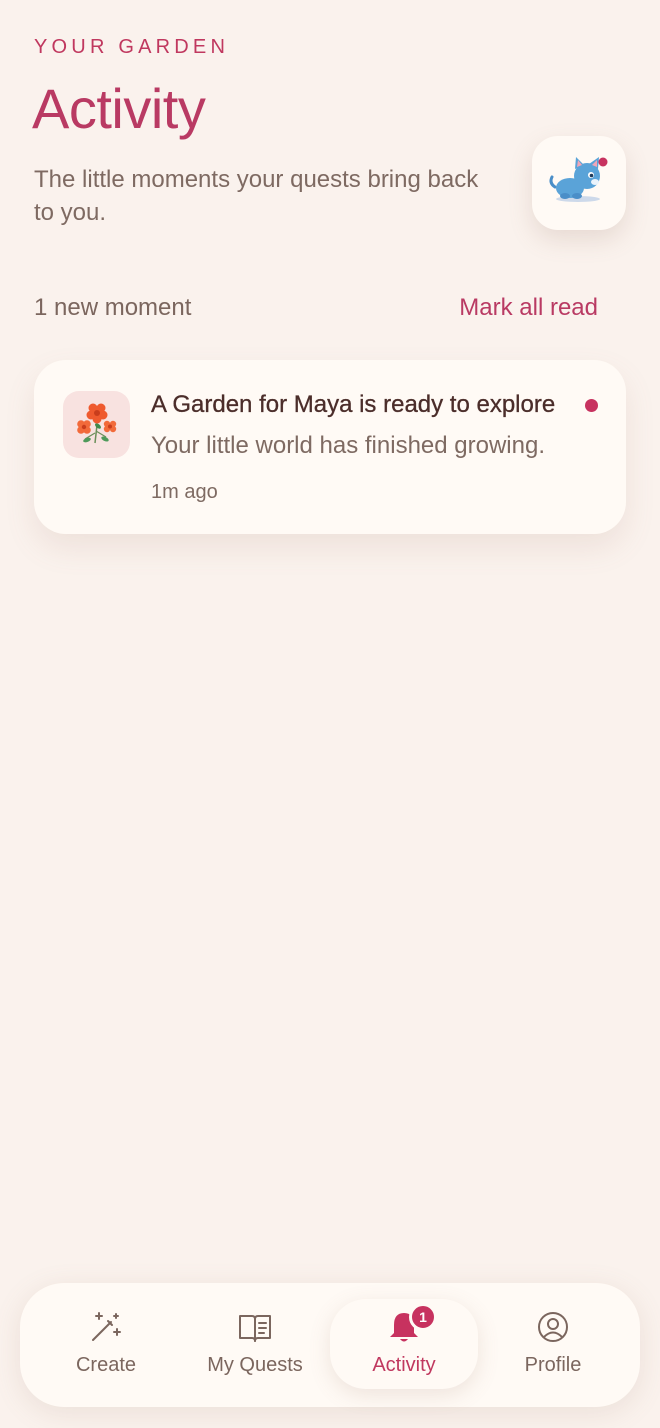 The width and height of the screenshot is (660, 1428). What do you see at coordinates (255, 1365) in the screenshot?
I see `nav-label-my-quests: My Quests` at bounding box center [255, 1365].